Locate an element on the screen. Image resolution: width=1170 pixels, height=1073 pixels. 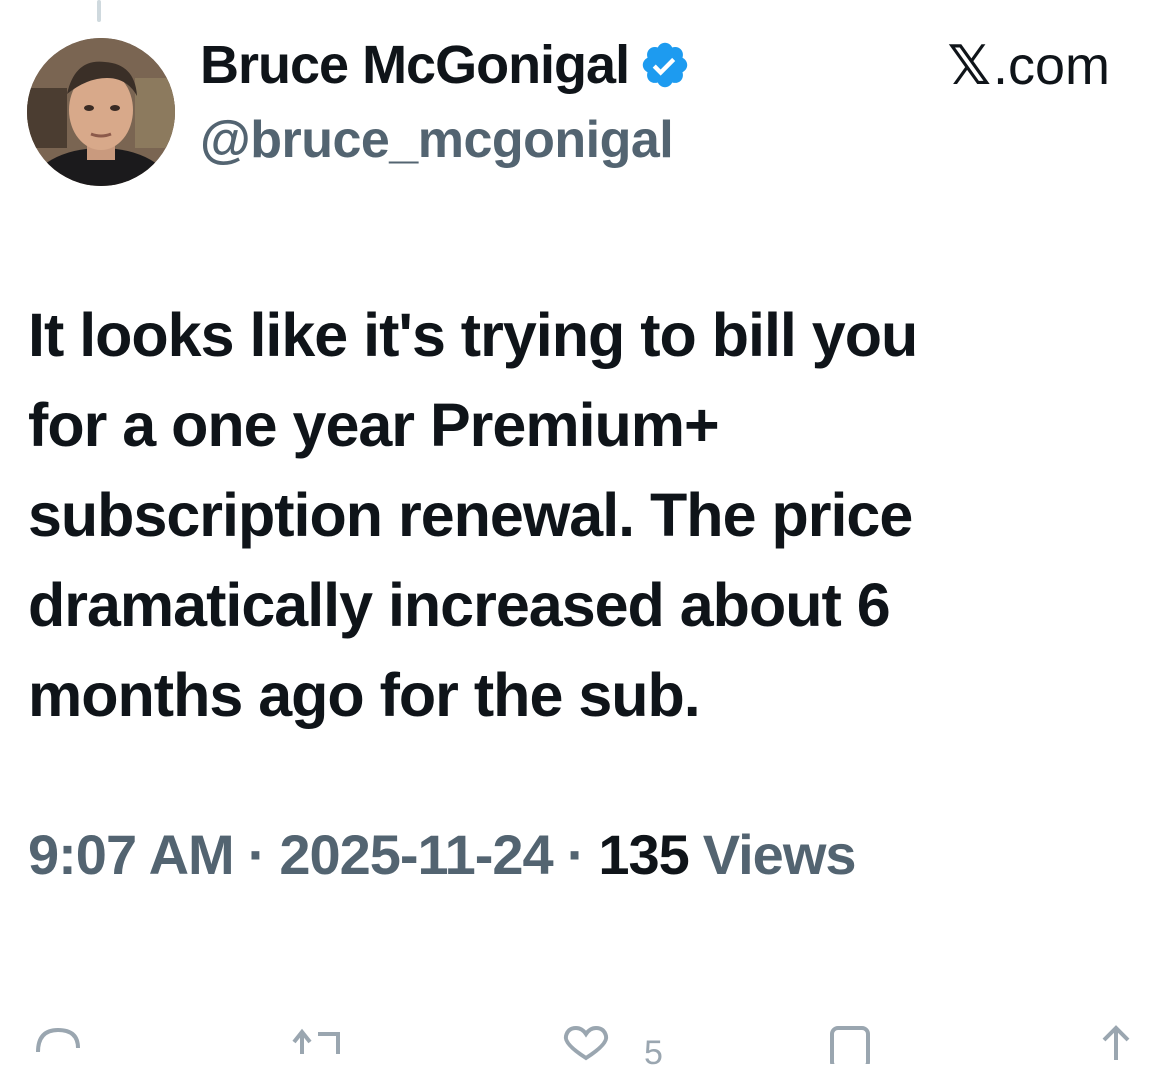
action-bar is located at coordinates (585, 1044).